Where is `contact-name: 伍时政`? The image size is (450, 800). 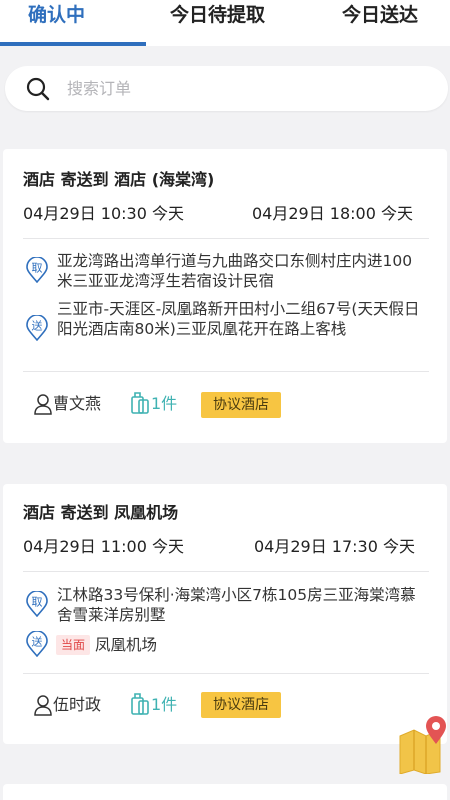 contact-name: 伍时政 is located at coordinates (77, 704).